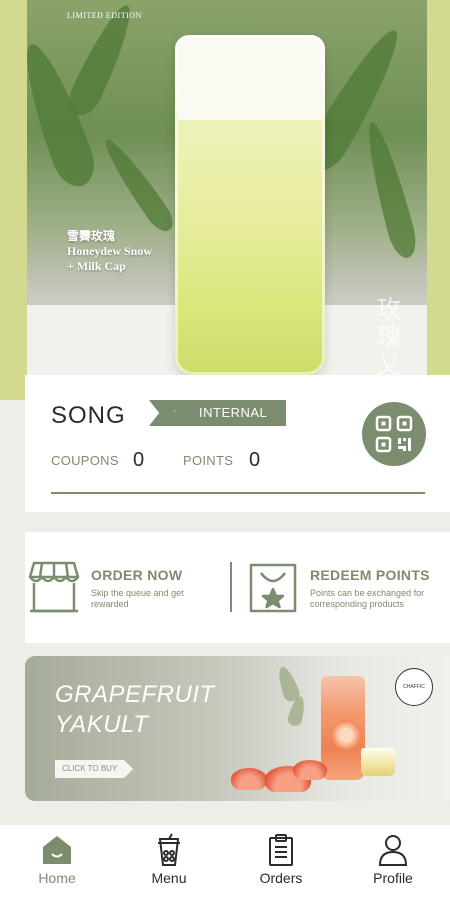 This screenshot has height=900, width=450. What do you see at coordinates (169, 878) in the screenshot?
I see `nav-menu-label: Menu` at bounding box center [169, 878].